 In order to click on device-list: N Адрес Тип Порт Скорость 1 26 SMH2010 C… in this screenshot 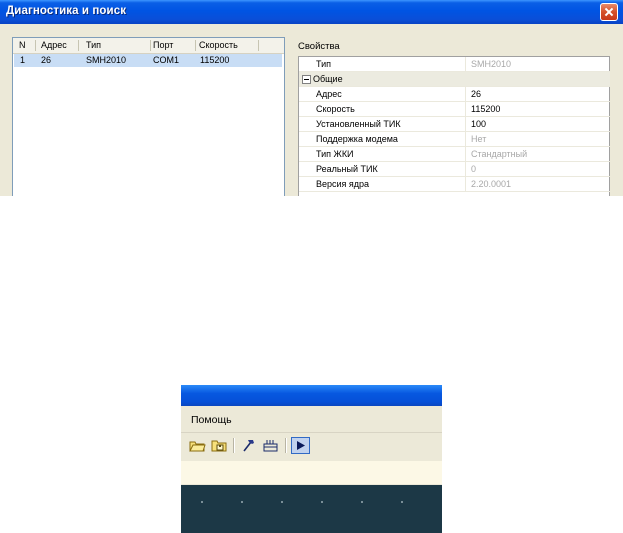, I will do `click(148, 116)`.